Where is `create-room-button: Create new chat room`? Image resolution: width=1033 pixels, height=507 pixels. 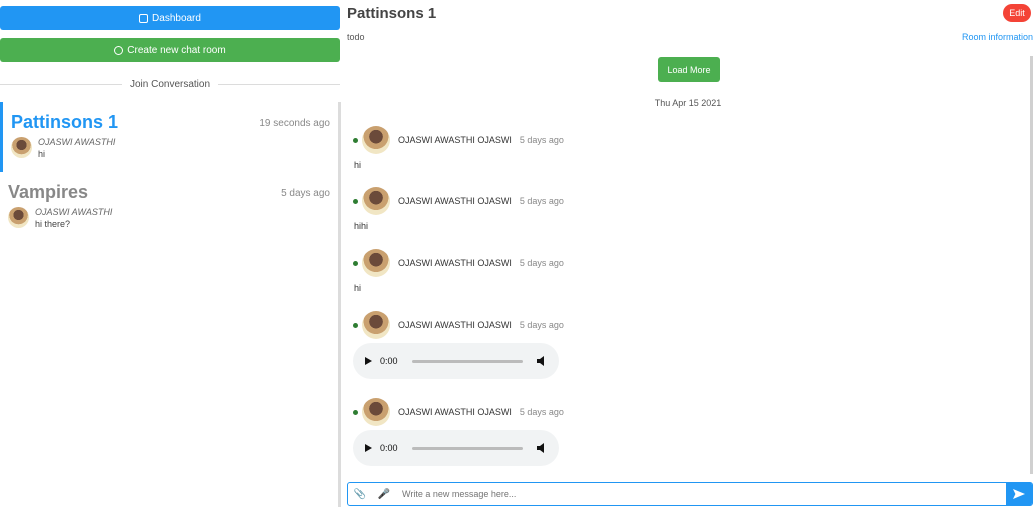 create-room-button: Create new chat room is located at coordinates (170, 50).